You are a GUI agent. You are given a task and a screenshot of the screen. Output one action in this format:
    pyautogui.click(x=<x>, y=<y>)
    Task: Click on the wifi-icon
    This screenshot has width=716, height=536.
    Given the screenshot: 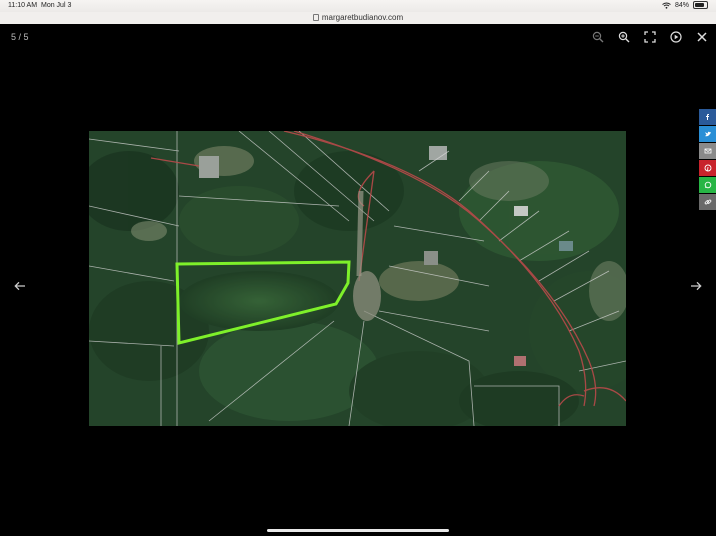 What is the action you would take?
    pyautogui.click(x=666, y=5)
    